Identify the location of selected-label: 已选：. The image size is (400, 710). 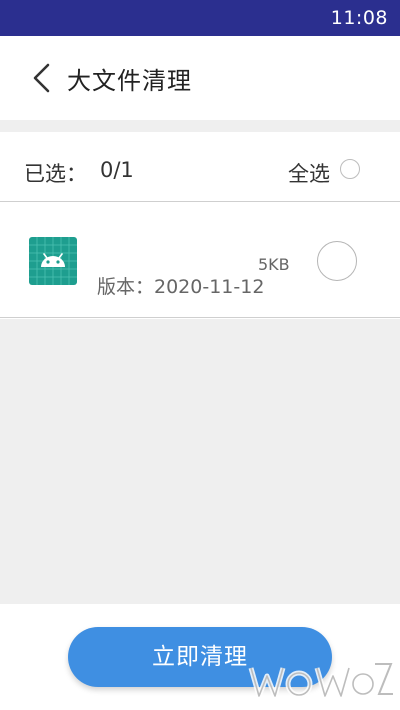
(55, 174).